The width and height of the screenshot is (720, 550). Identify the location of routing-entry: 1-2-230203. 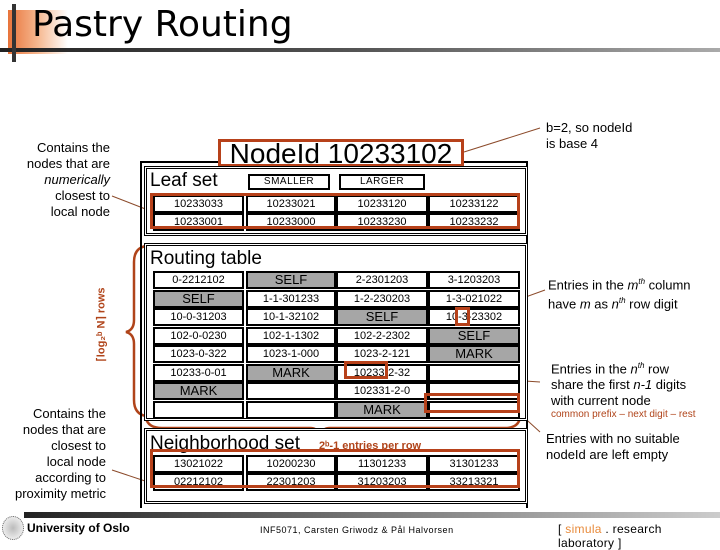
(382, 298).